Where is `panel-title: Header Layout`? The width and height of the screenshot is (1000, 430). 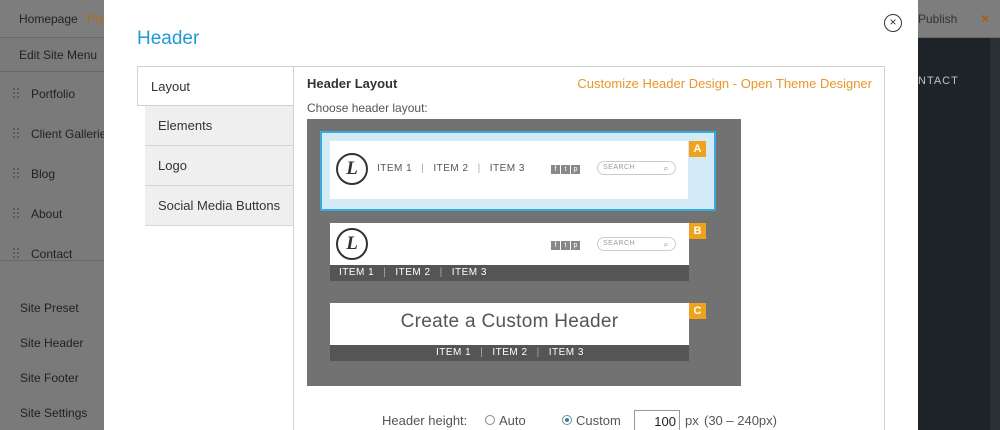 panel-title: Header Layout is located at coordinates (352, 83).